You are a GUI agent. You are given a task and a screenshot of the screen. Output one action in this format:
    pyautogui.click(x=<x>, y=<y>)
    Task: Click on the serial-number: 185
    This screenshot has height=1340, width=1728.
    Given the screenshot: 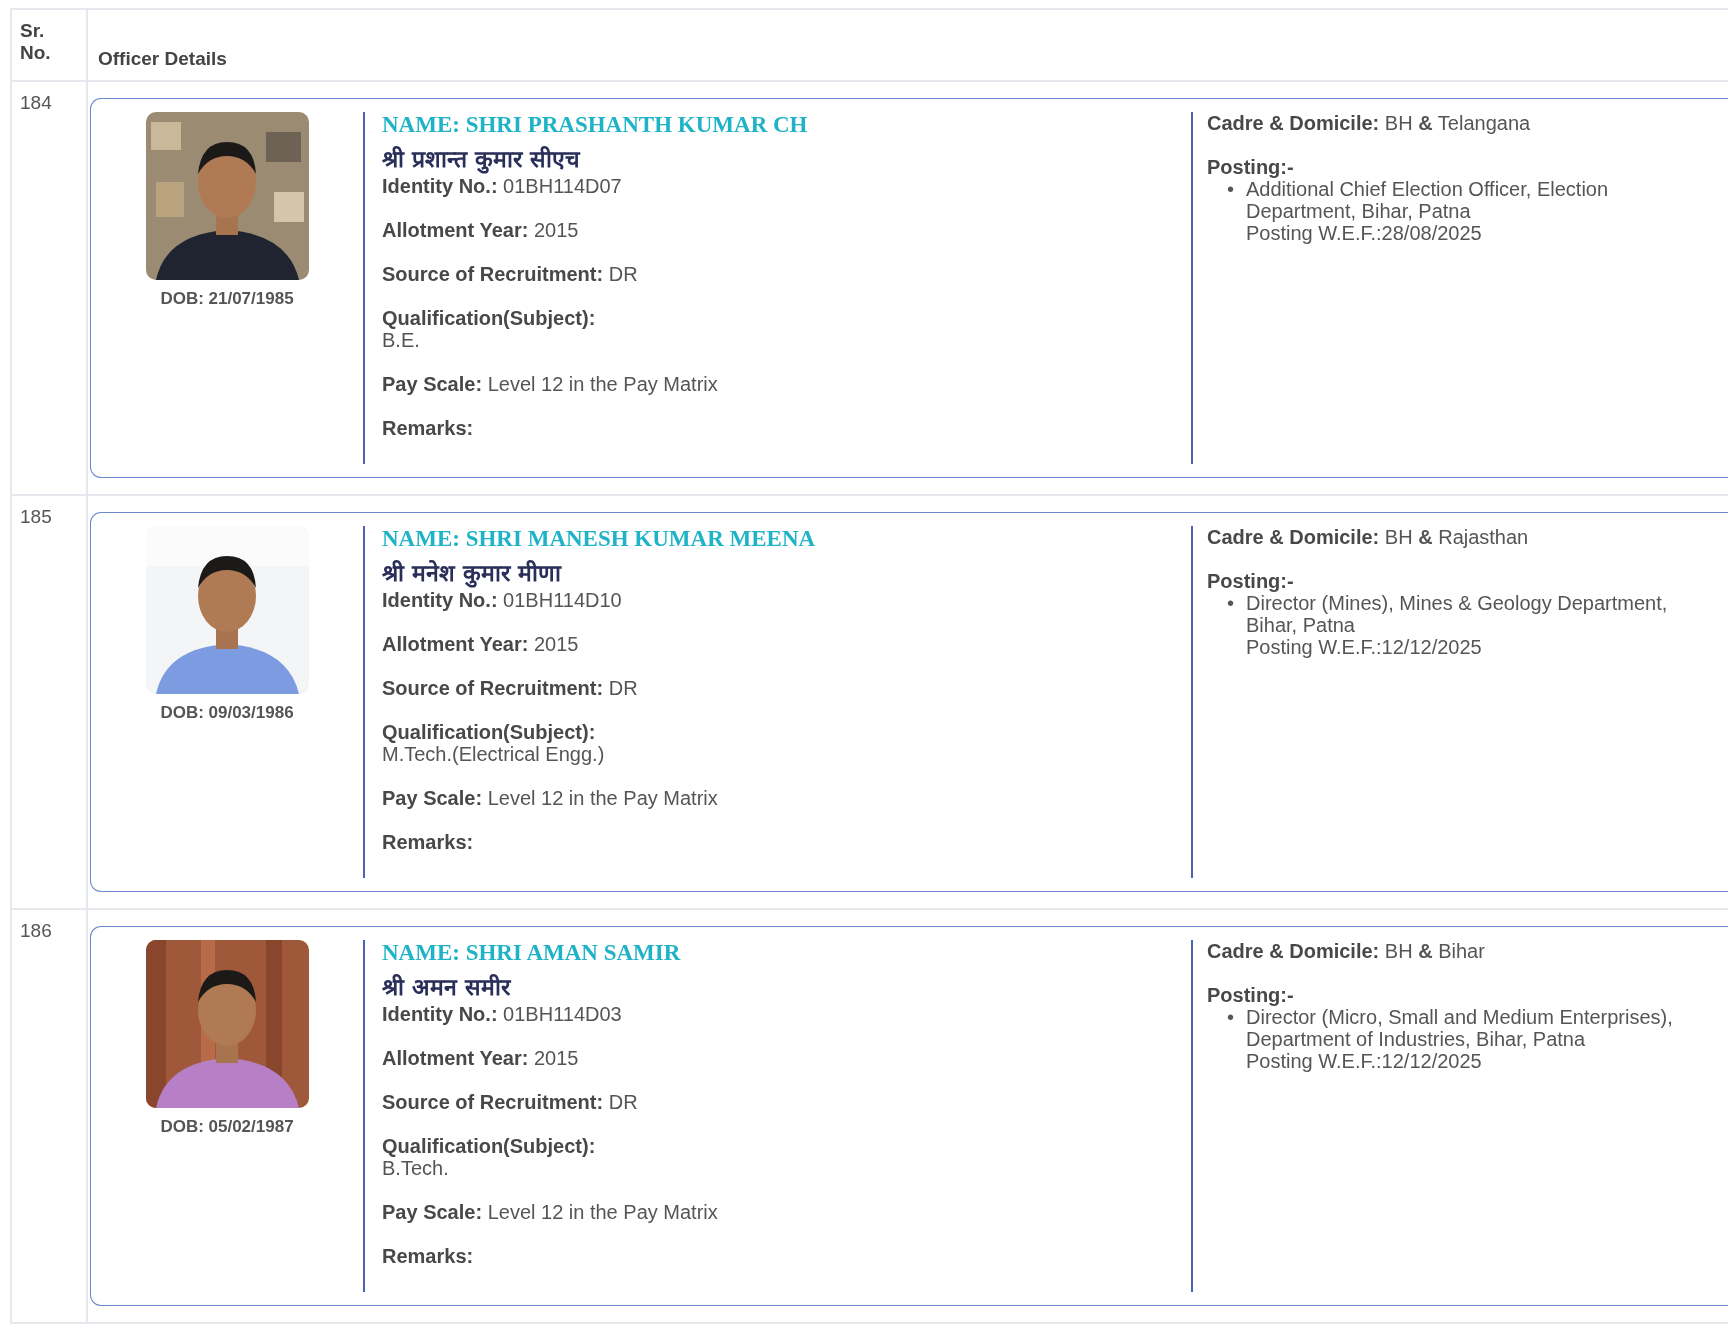 What is the action you would take?
    pyautogui.click(x=36, y=516)
    